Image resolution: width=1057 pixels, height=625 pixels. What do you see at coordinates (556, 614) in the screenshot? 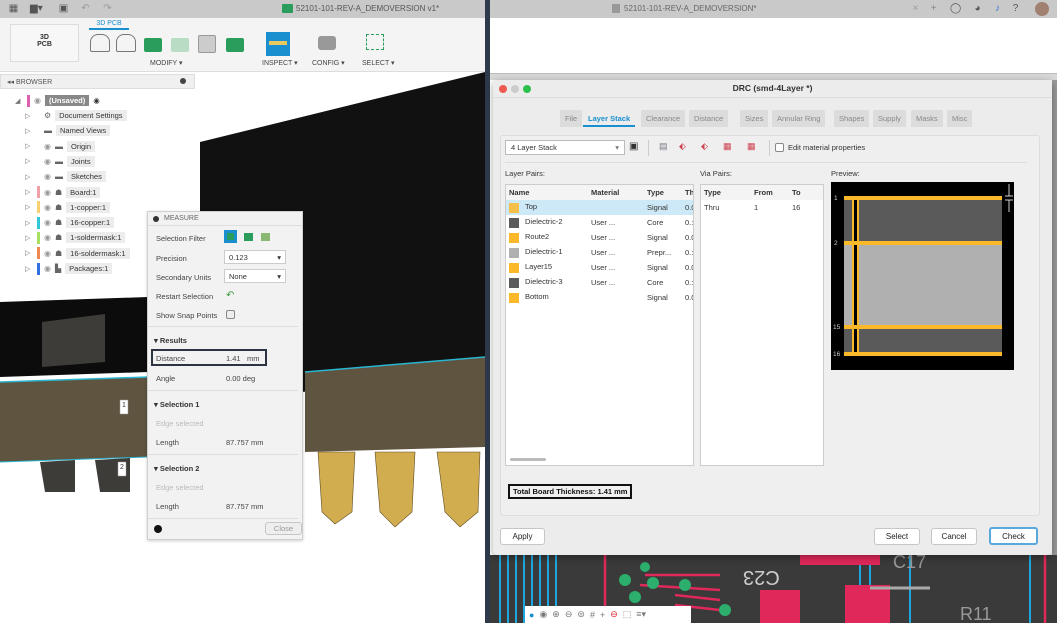
I see `zoom-in-icon: ⊕` at bounding box center [556, 614].